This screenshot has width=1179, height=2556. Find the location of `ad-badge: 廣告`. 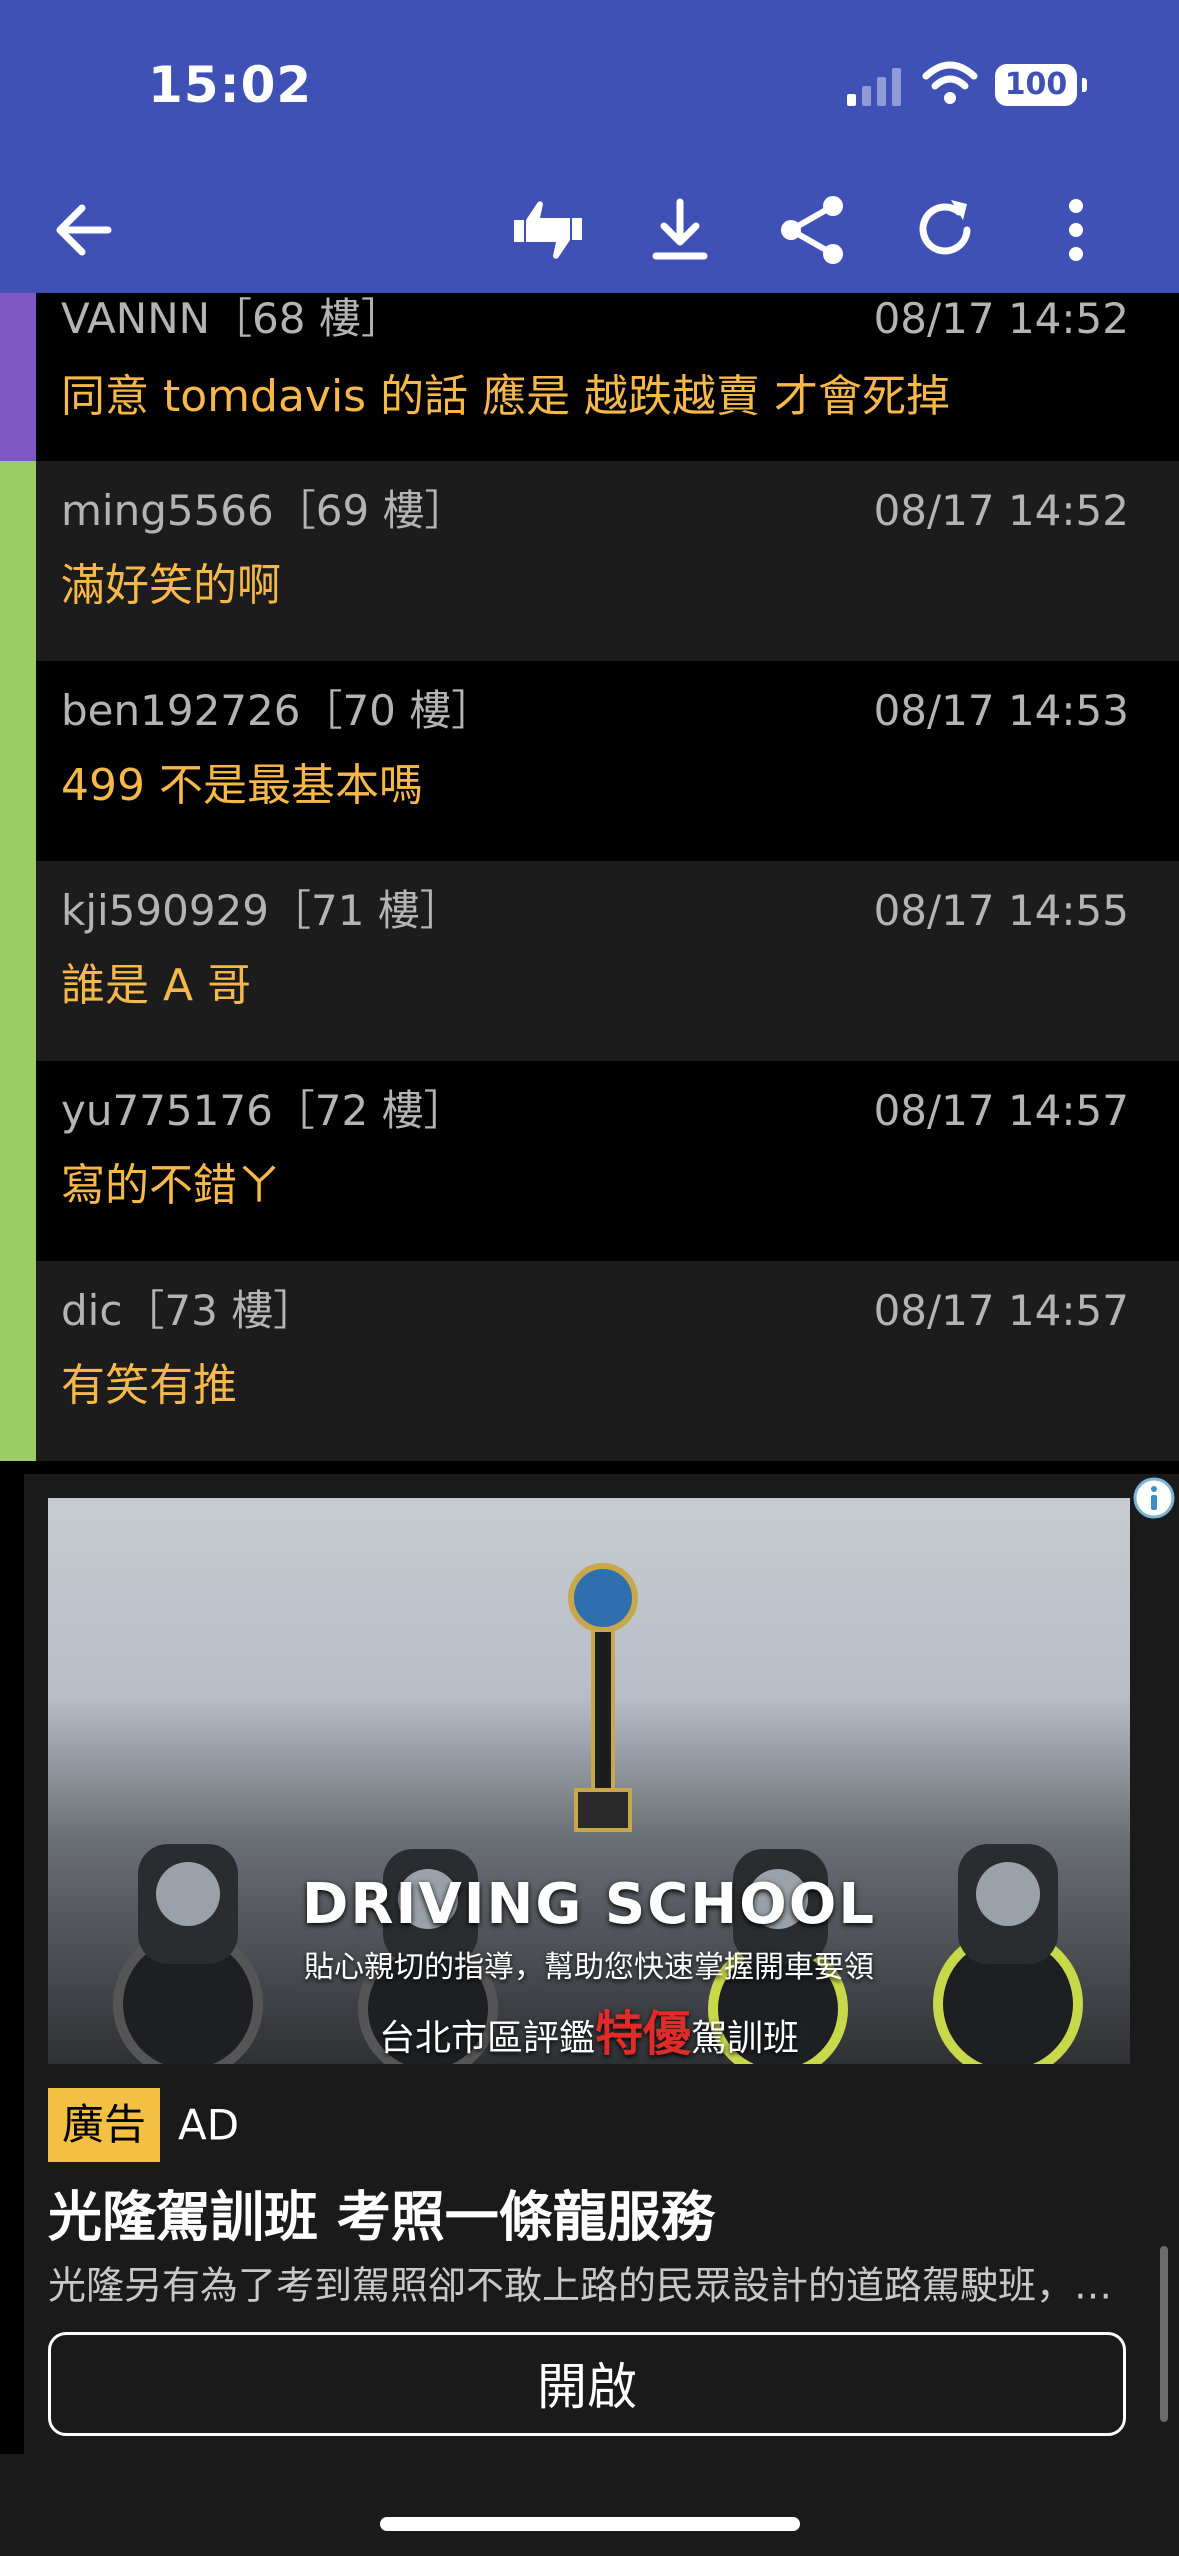

ad-badge: 廣告 is located at coordinates (104, 2125).